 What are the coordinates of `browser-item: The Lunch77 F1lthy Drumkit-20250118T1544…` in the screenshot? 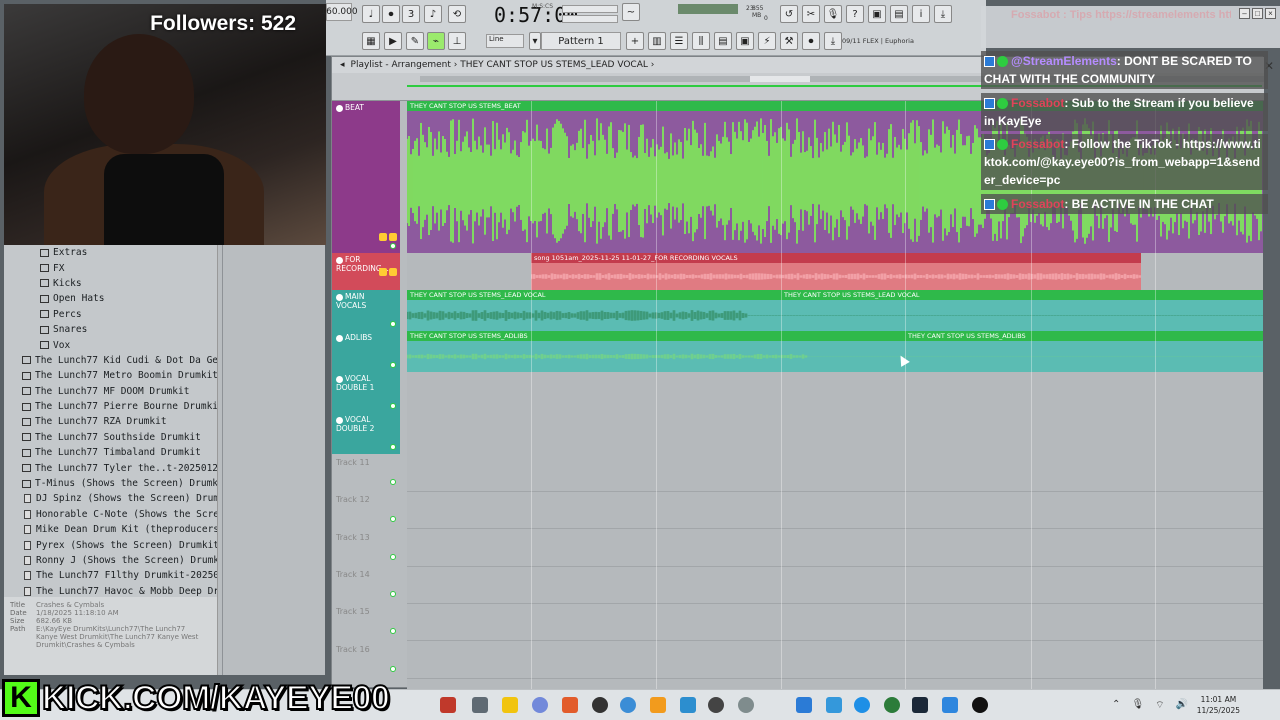 It's located at (110, 575).